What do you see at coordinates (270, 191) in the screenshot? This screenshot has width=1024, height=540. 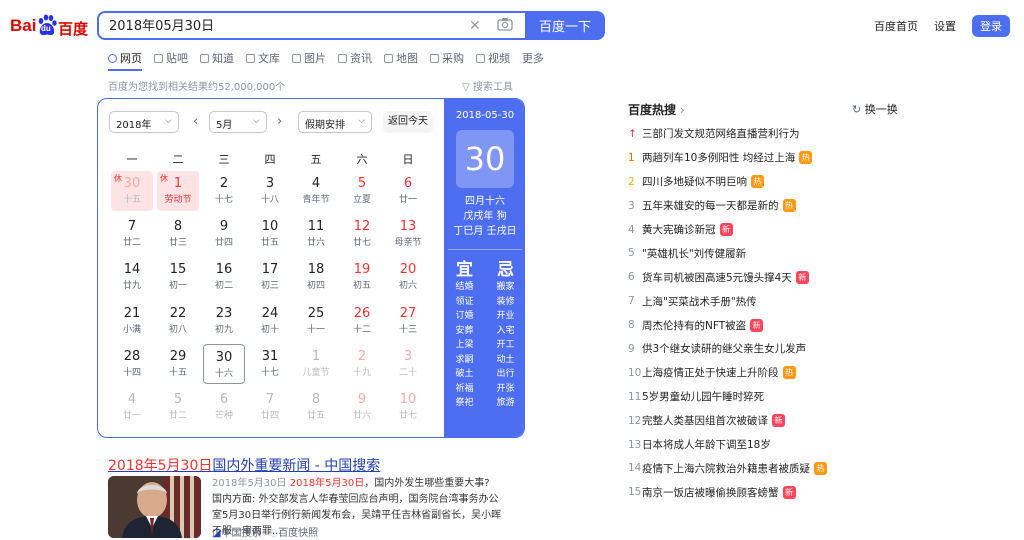 I see `calendar-day: 3 十八` at bounding box center [270, 191].